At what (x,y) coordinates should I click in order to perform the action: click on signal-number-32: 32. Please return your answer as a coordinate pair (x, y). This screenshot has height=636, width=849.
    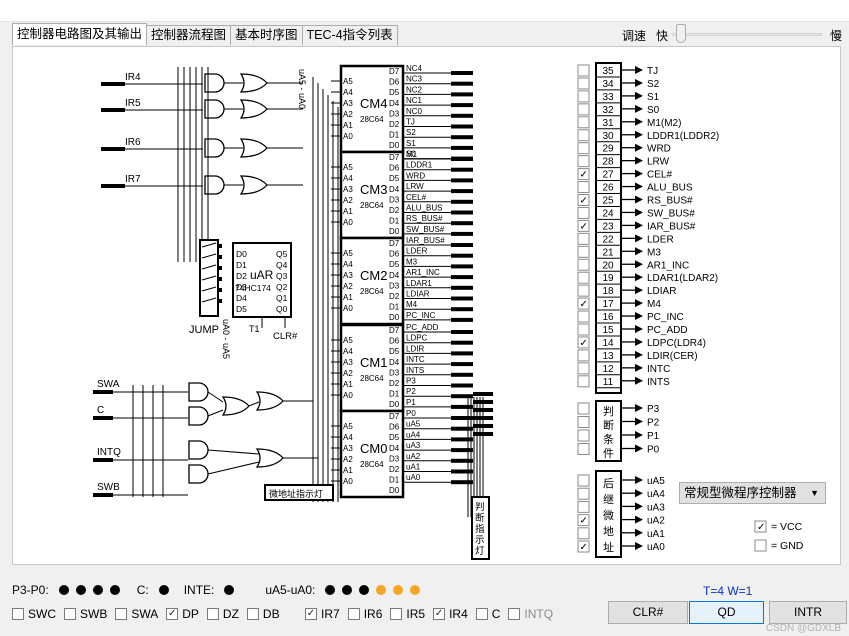
    Looking at the image, I should click on (608, 110).